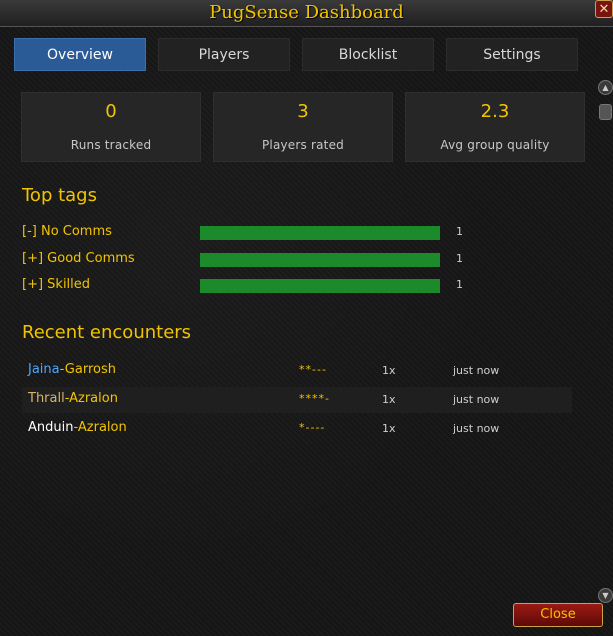 Image resolution: width=613 pixels, height=636 pixels. I want to click on tag-row: [-] No Comms 1, so click(252, 233).